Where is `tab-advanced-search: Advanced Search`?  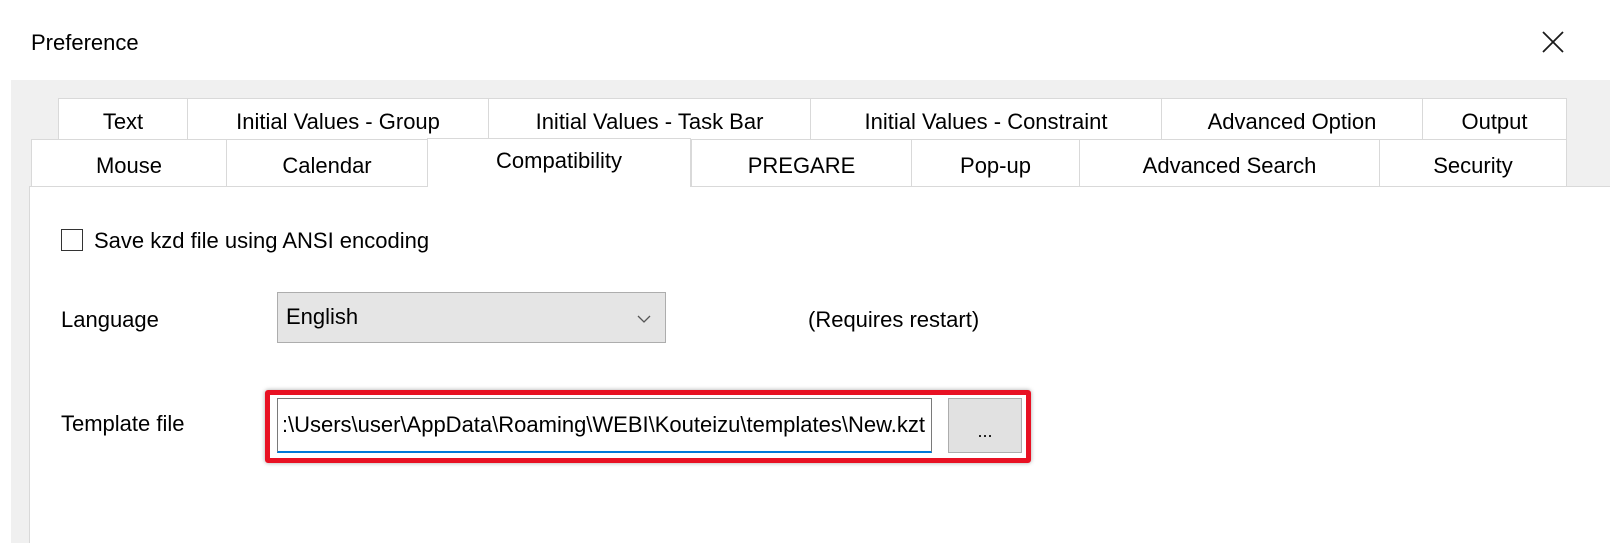
tab-advanced-search: Advanced Search is located at coordinates (1229, 162).